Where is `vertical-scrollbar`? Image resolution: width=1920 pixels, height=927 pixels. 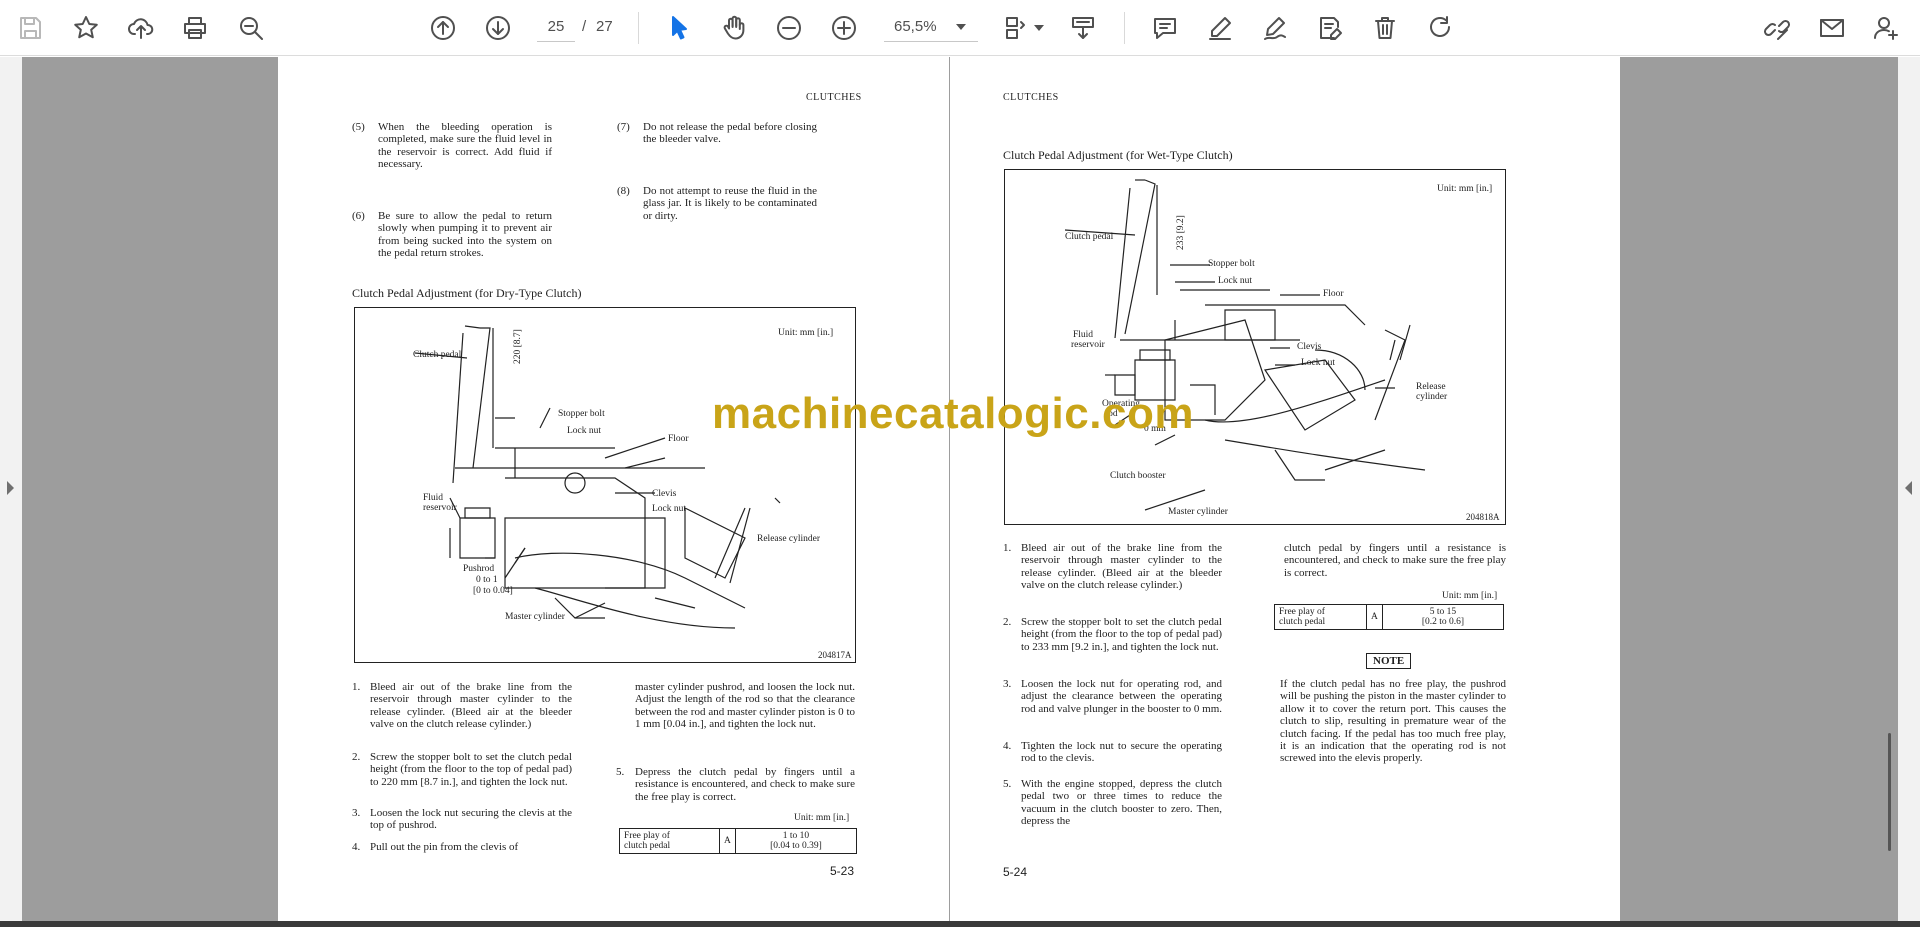 vertical-scrollbar is located at coordinates (1885, 492).